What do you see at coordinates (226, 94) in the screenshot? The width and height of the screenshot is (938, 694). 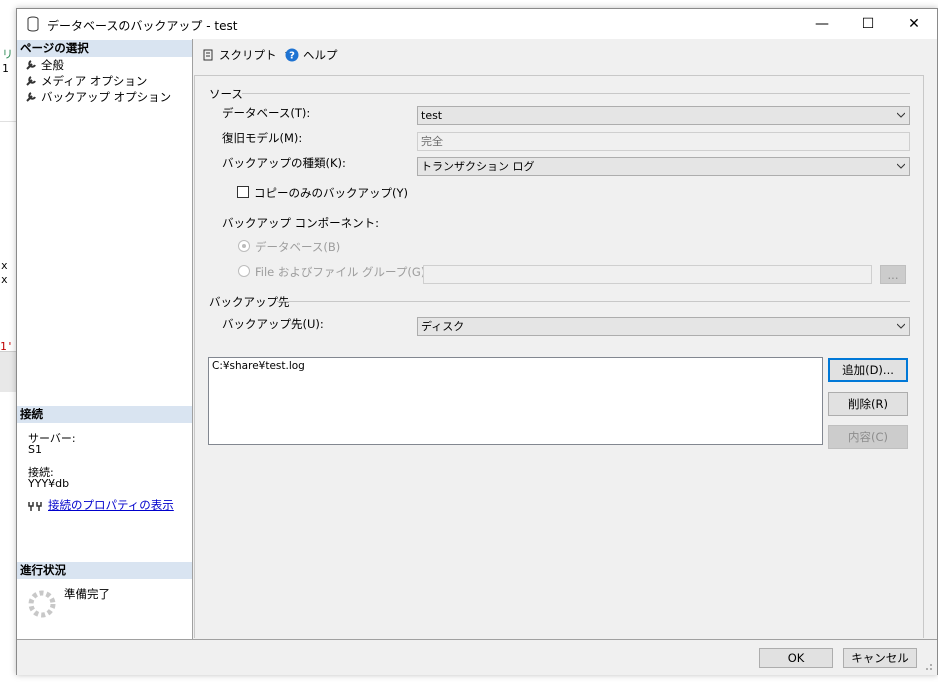 I see `source-group-title: ソース` at bounding box center [226, 94].